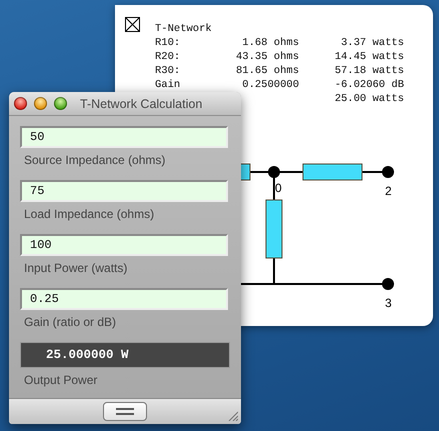 This screenshot has width=439, height=431. What do you see at coordinates (125, 355) in the screenshot?
I see `output-display: 25.000000 W` at bounding box center [125, 355].